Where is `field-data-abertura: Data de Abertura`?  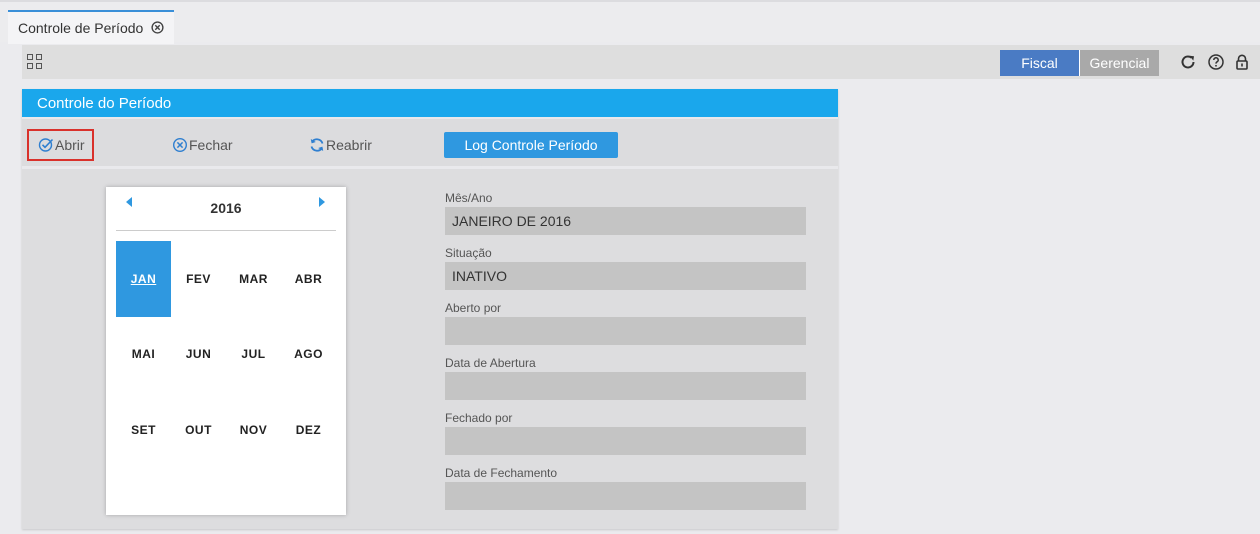
field-data-abertura: Data de Abertura is located at coordinates (625, 381).